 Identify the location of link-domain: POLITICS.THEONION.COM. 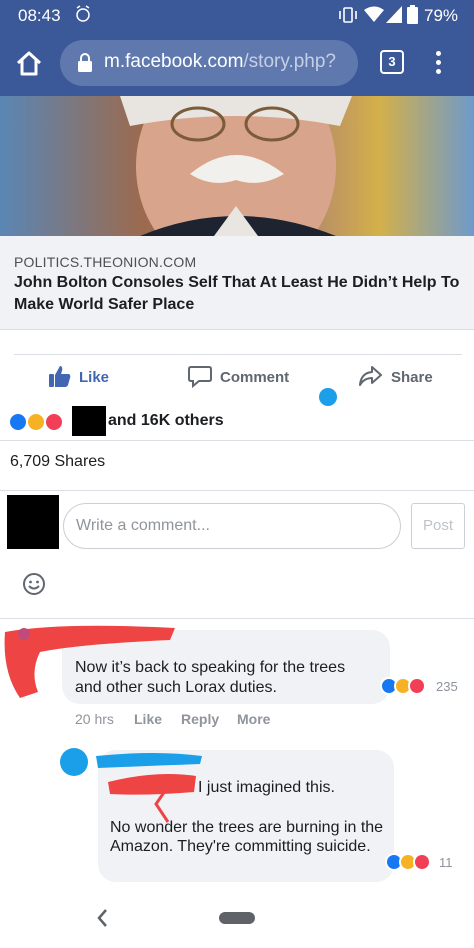
(105, 262).